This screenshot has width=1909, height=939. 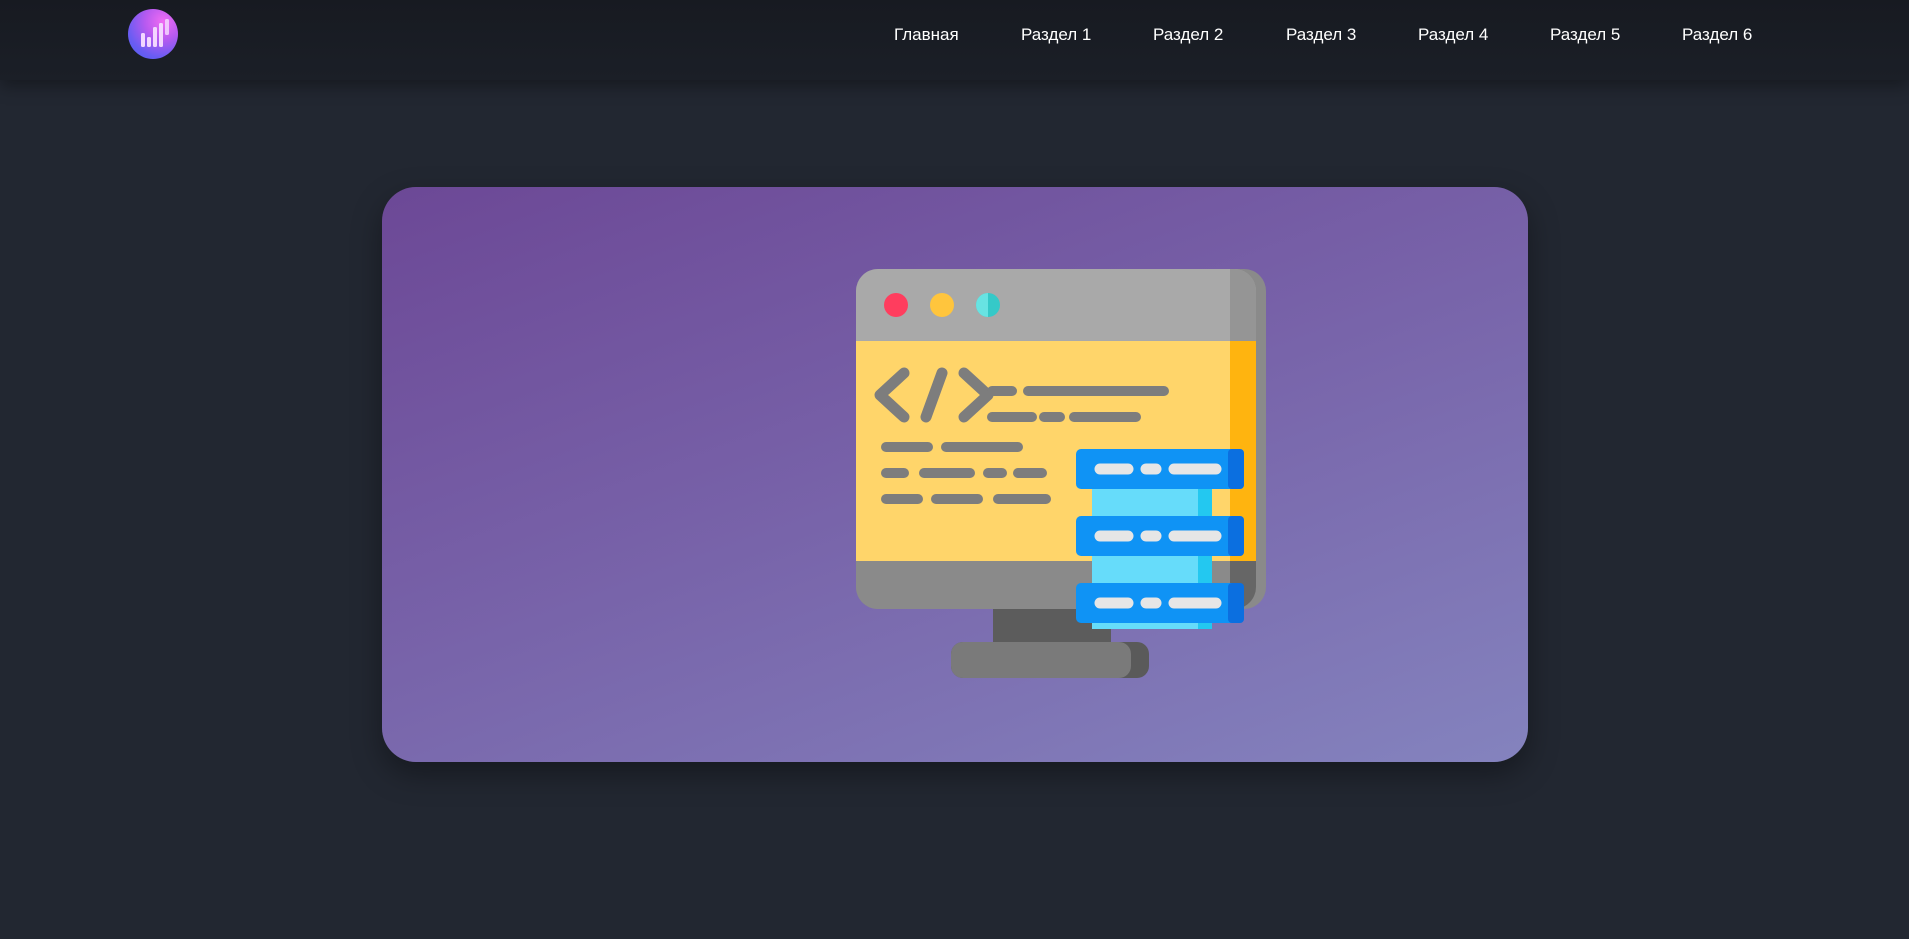 I want to click on nav-item-section-3: Раздел 3, so click(x=1321, y=35).